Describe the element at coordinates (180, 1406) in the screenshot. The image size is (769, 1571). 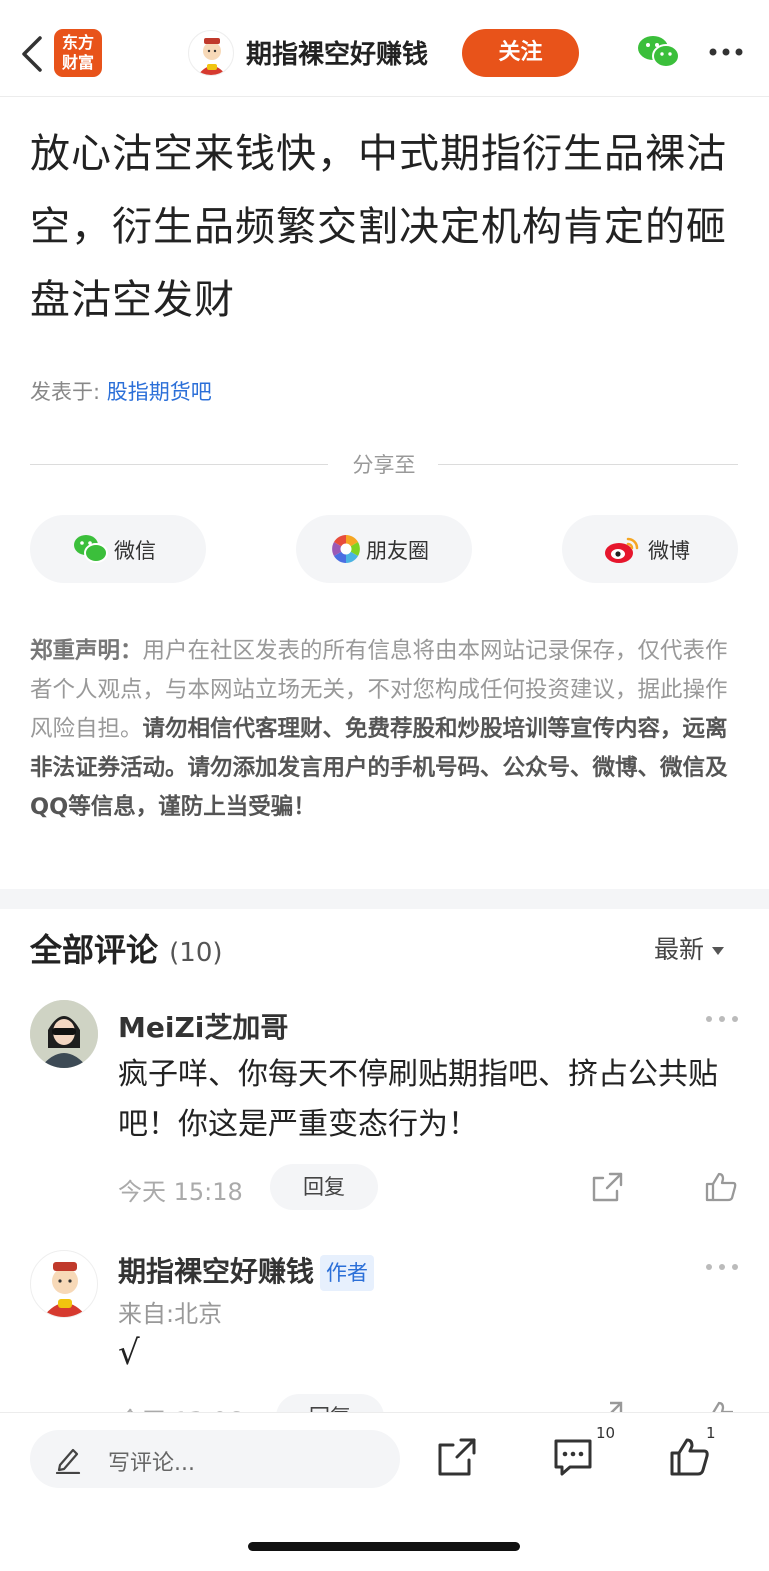
I see `comment-time: 今天 13:06` at that location.